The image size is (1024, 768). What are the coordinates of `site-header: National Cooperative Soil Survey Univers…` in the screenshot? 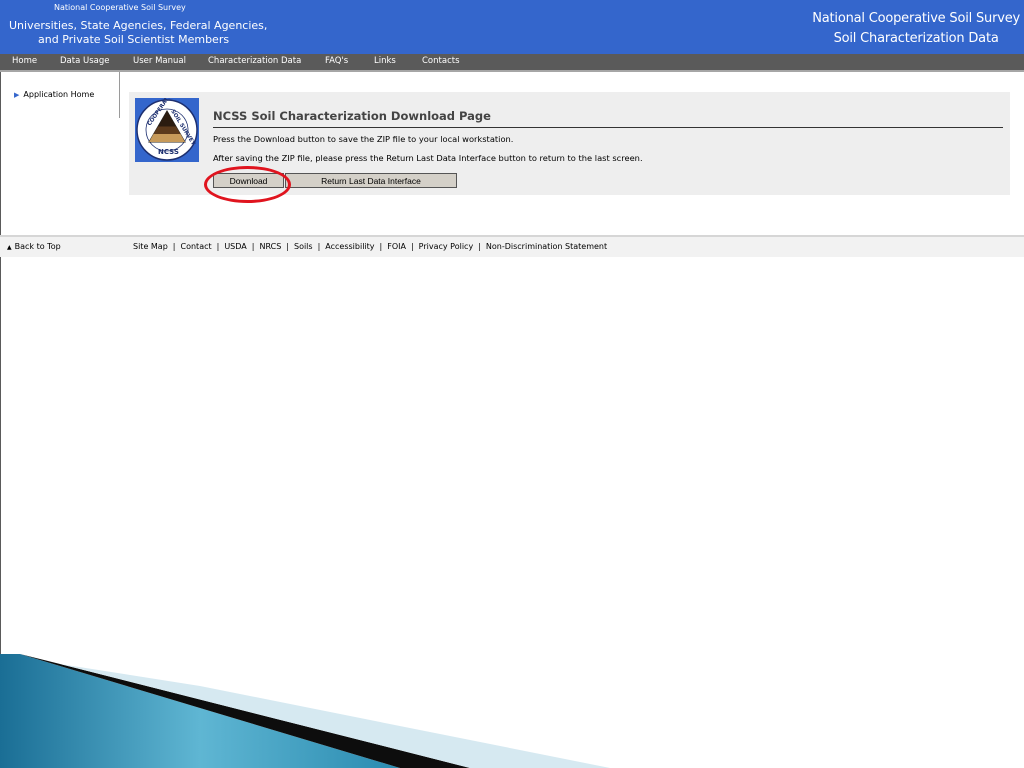 It's located at (512, 27).